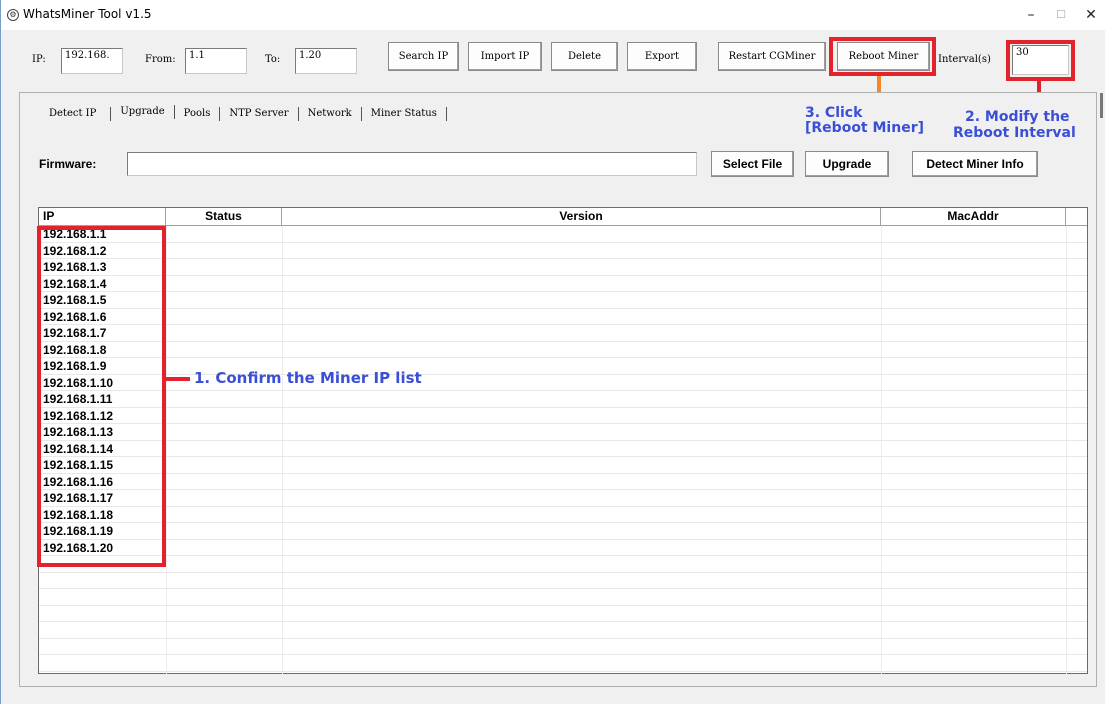 The width and height of the screenshot is (1105, 704). What do you see at coordinates (834, 113) in the screenshot?
I see `step3-annotation-line1: 3. Click` at bounding box center [834, 113].